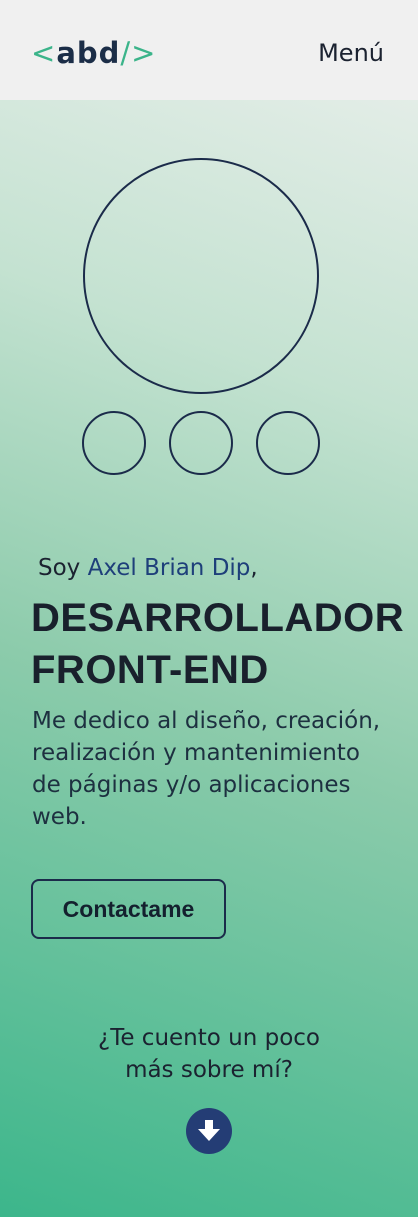 This screenshot has width=418, height=1217. I want to click on arrow-down-icon, so click(209, 1130).